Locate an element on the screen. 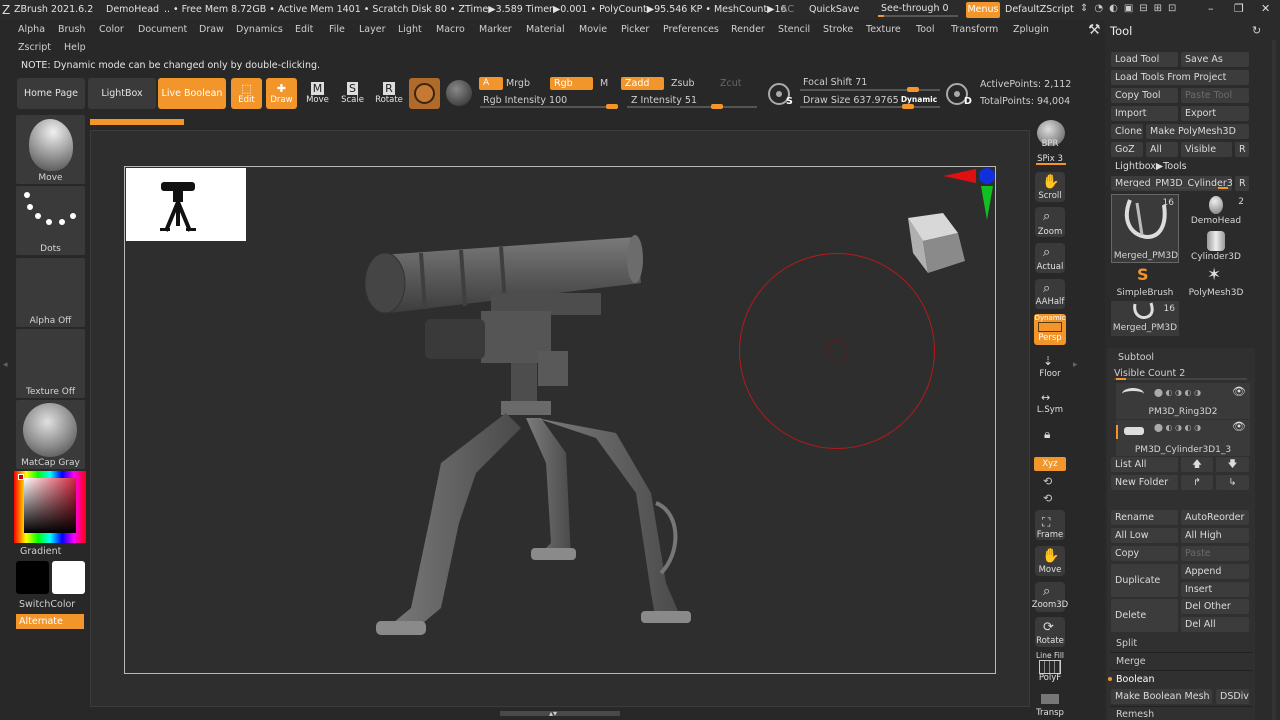 The image size is (1280, 720). paste-tool-button: Paste Tool is located at coordinates (1215, 95).